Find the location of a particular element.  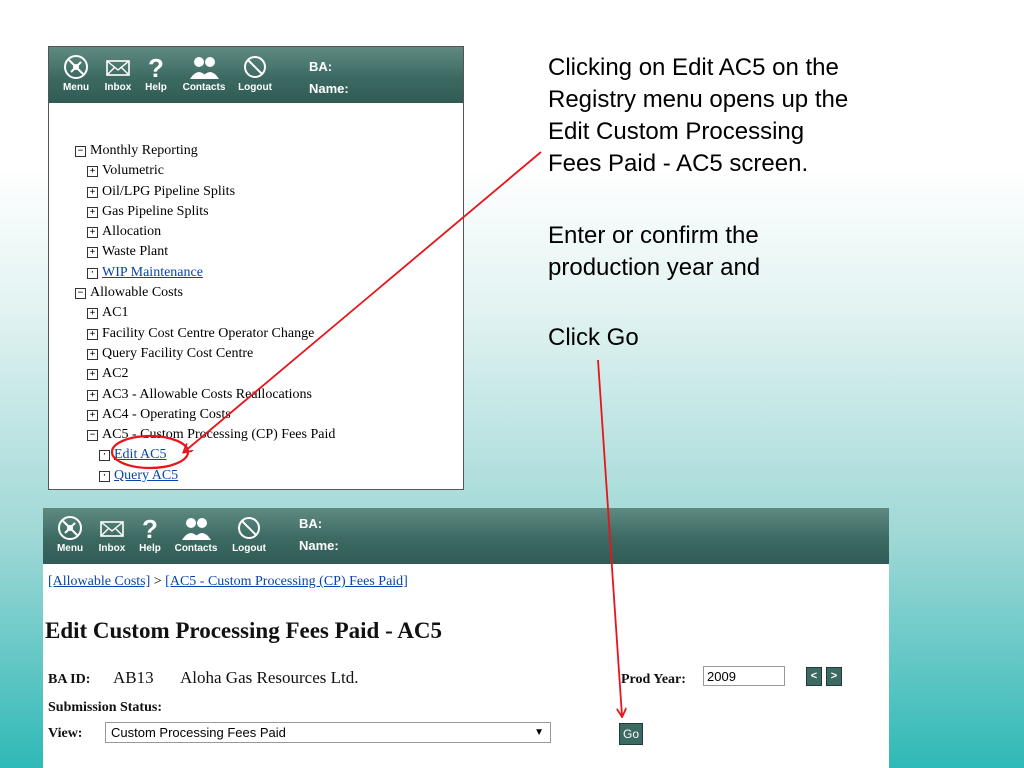

prod-year-label: Prod Year: is located at coordinates (653, 679).